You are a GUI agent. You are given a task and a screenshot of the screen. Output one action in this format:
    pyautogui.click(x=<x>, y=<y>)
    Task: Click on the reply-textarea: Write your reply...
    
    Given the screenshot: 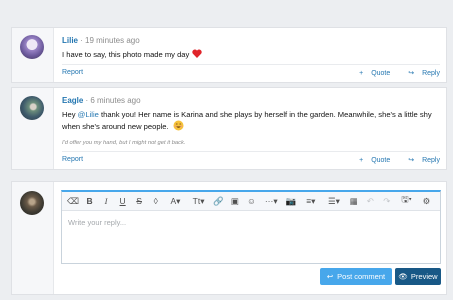 What is the action you would take?
    pyautogui.click(x=251, y=222)
    